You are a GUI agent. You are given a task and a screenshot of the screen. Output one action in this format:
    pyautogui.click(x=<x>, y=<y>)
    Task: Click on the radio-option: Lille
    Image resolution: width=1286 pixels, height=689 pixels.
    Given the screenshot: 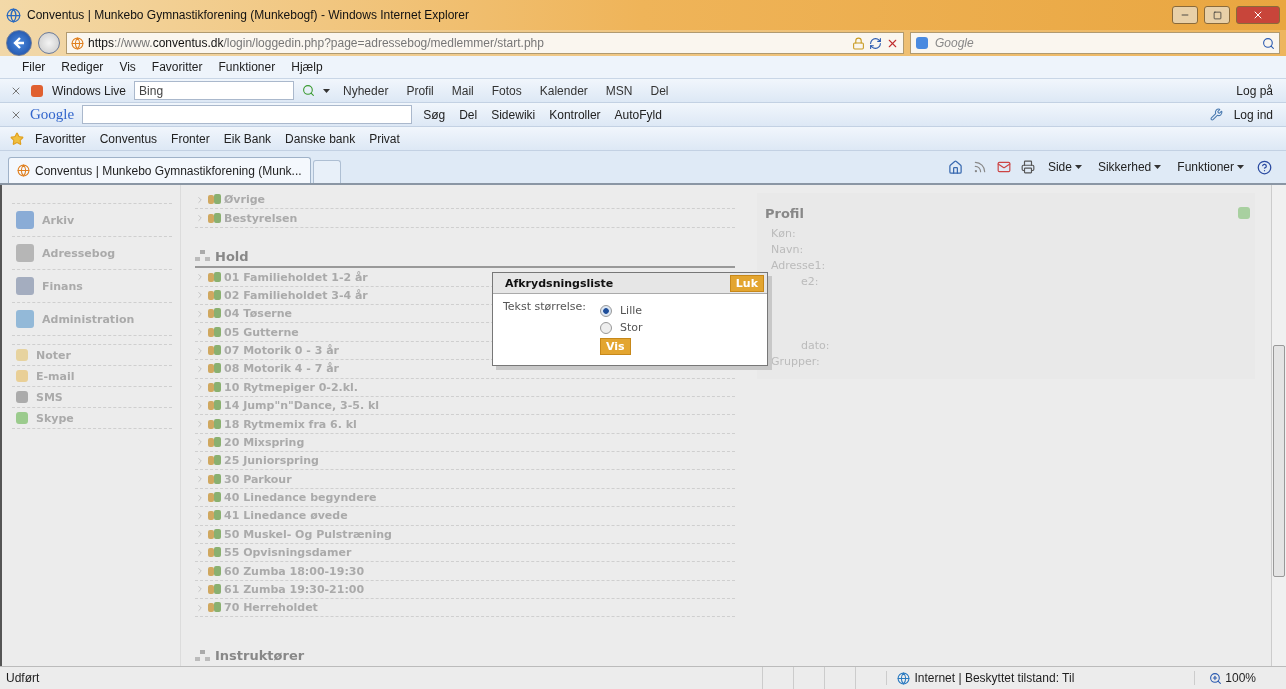 What is the action you would take?
    pyautogui.click(x=621, y=310)
    